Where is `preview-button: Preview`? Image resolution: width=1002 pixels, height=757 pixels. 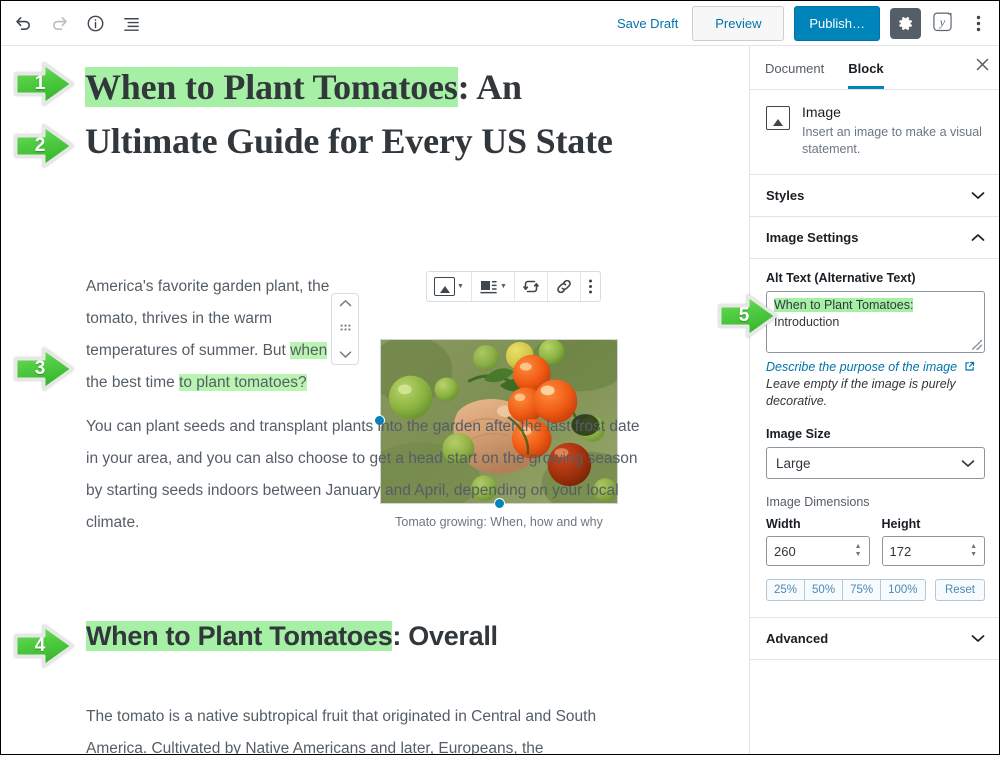
preview-button: Preview is located at coordinates (738, 23).